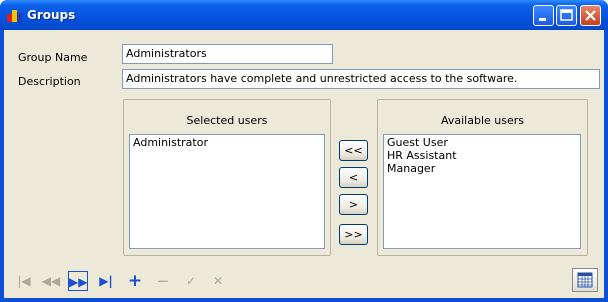 This screenshot has width=608, height=302. Describe the element at coordinates (227, 142) in the screenshot. I see `list-item: Administrator` at that location.